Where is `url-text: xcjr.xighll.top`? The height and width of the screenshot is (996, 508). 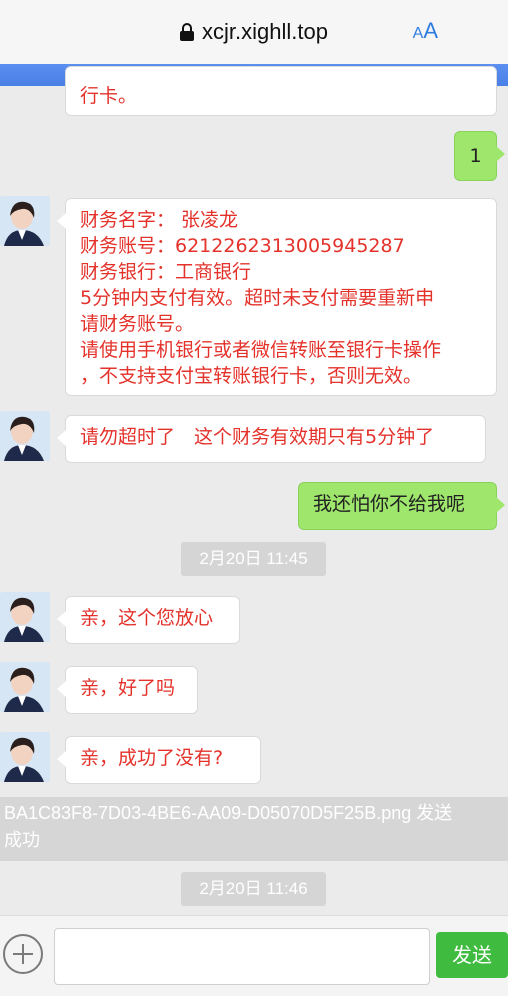
url-text: xcjr.xighll.top is located at coordinates (265, 31).